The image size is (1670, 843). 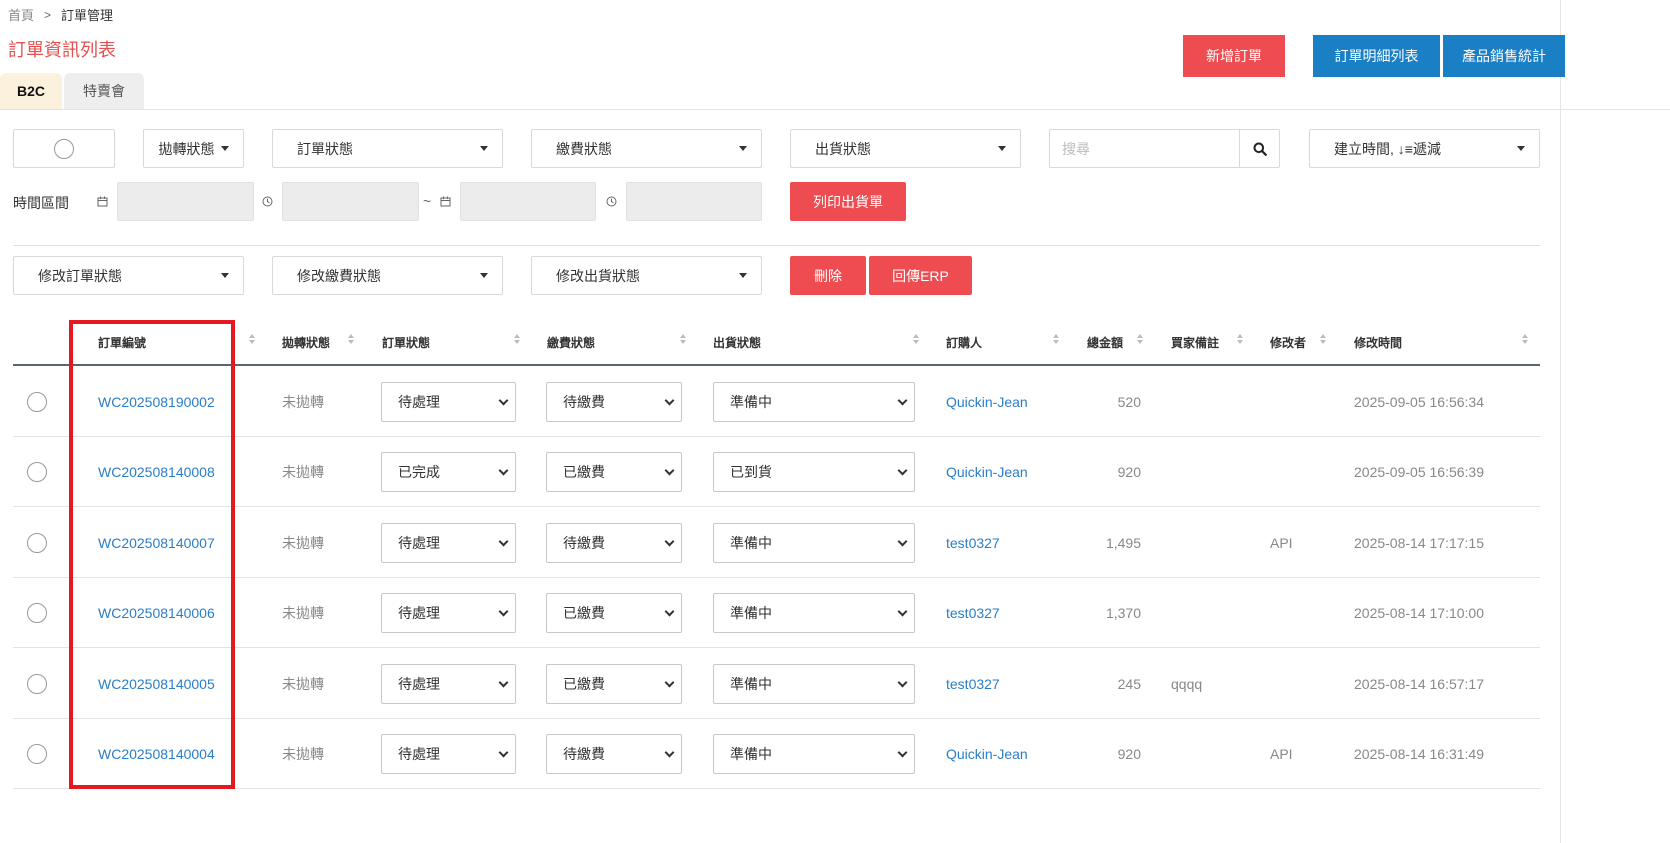 What do you see at coordinates (814, 472) in the screenshot?
I see `shipping-status-select: 已到貨` at bounding box center [814, 472].